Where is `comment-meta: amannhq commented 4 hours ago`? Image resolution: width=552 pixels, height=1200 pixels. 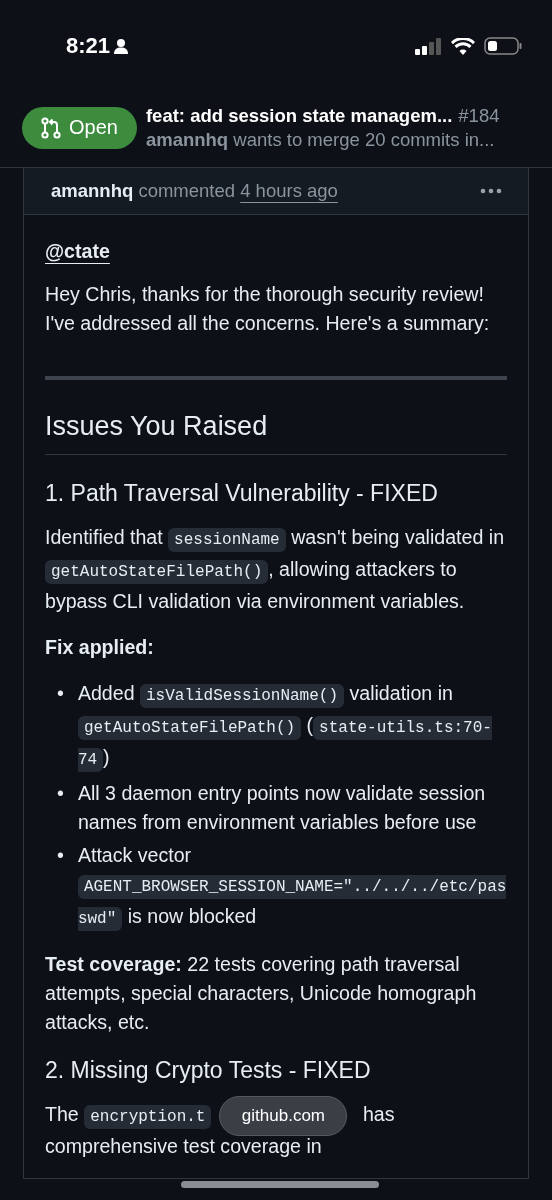 comment-meta: amannhq commented 4 hours ago is located at coordinates (194, 191).